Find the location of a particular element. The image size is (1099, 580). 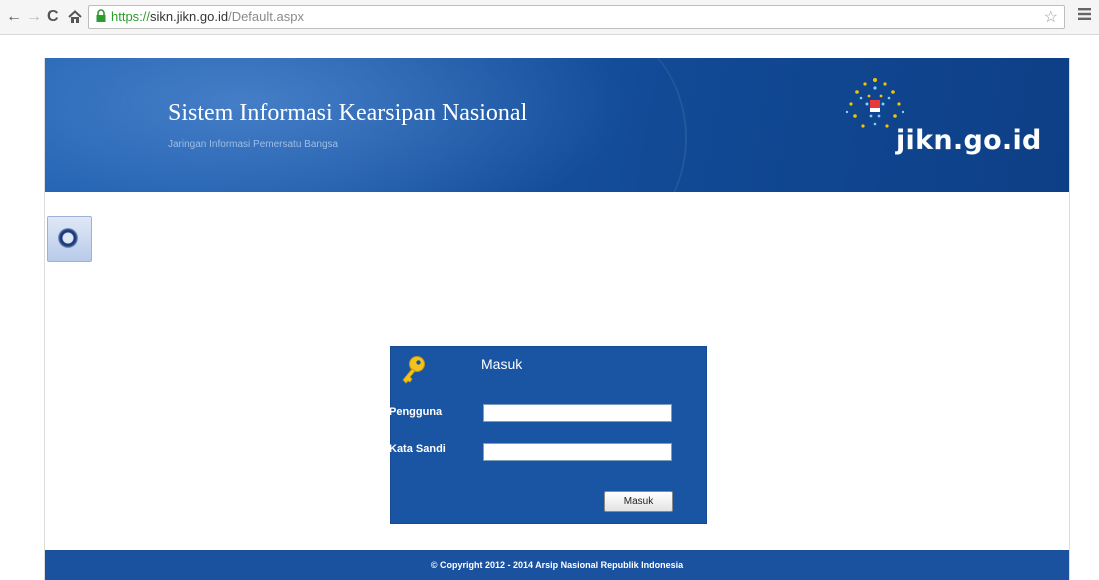

logo-text: jikn.go.id is located at coordinates (969, 140).